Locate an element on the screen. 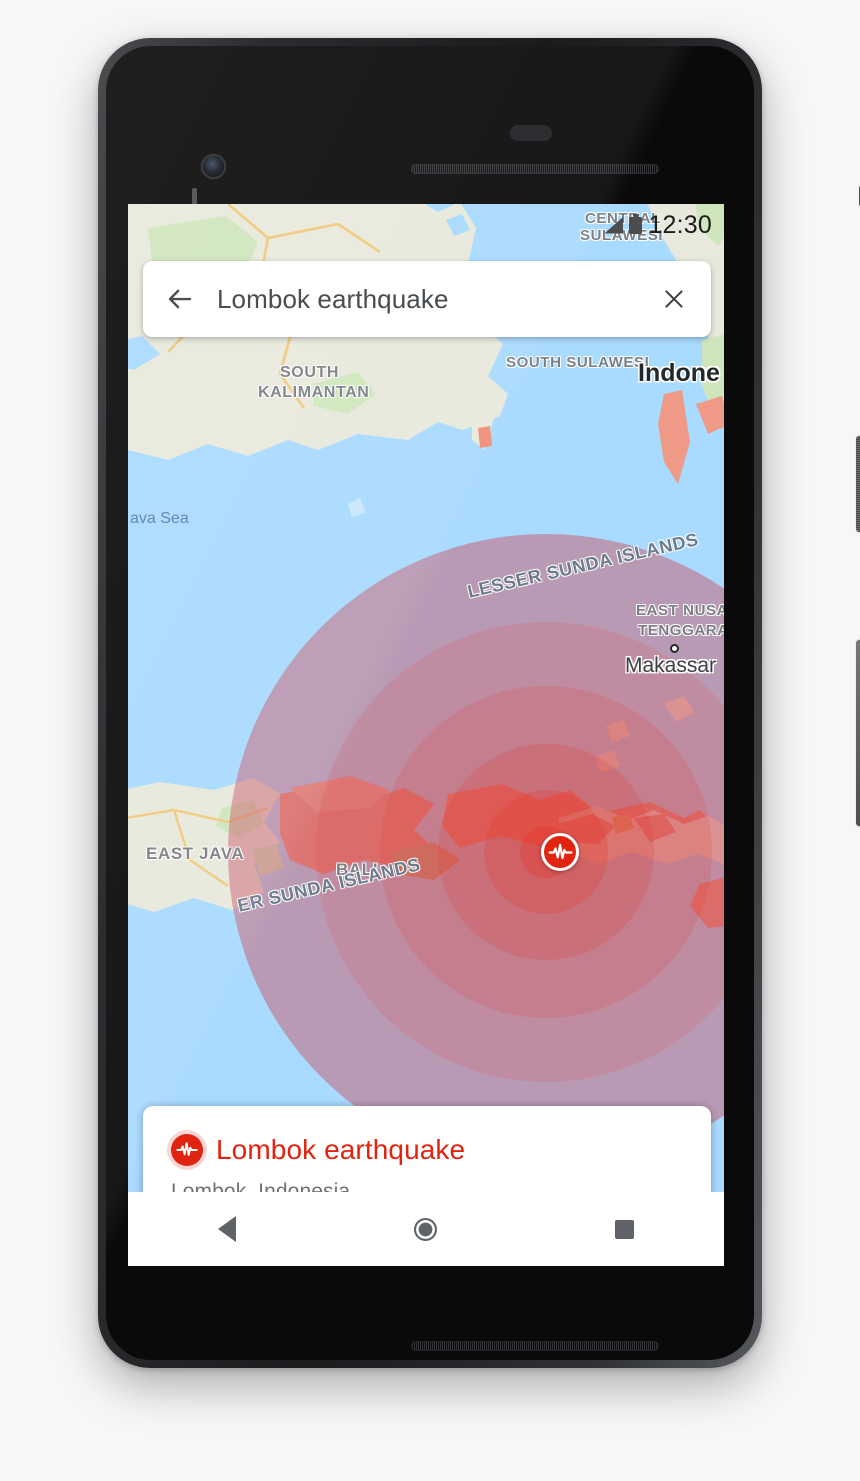  map-label-south-kalimantan-line2: KALIMANTAN is located at coordinates (314, 392).